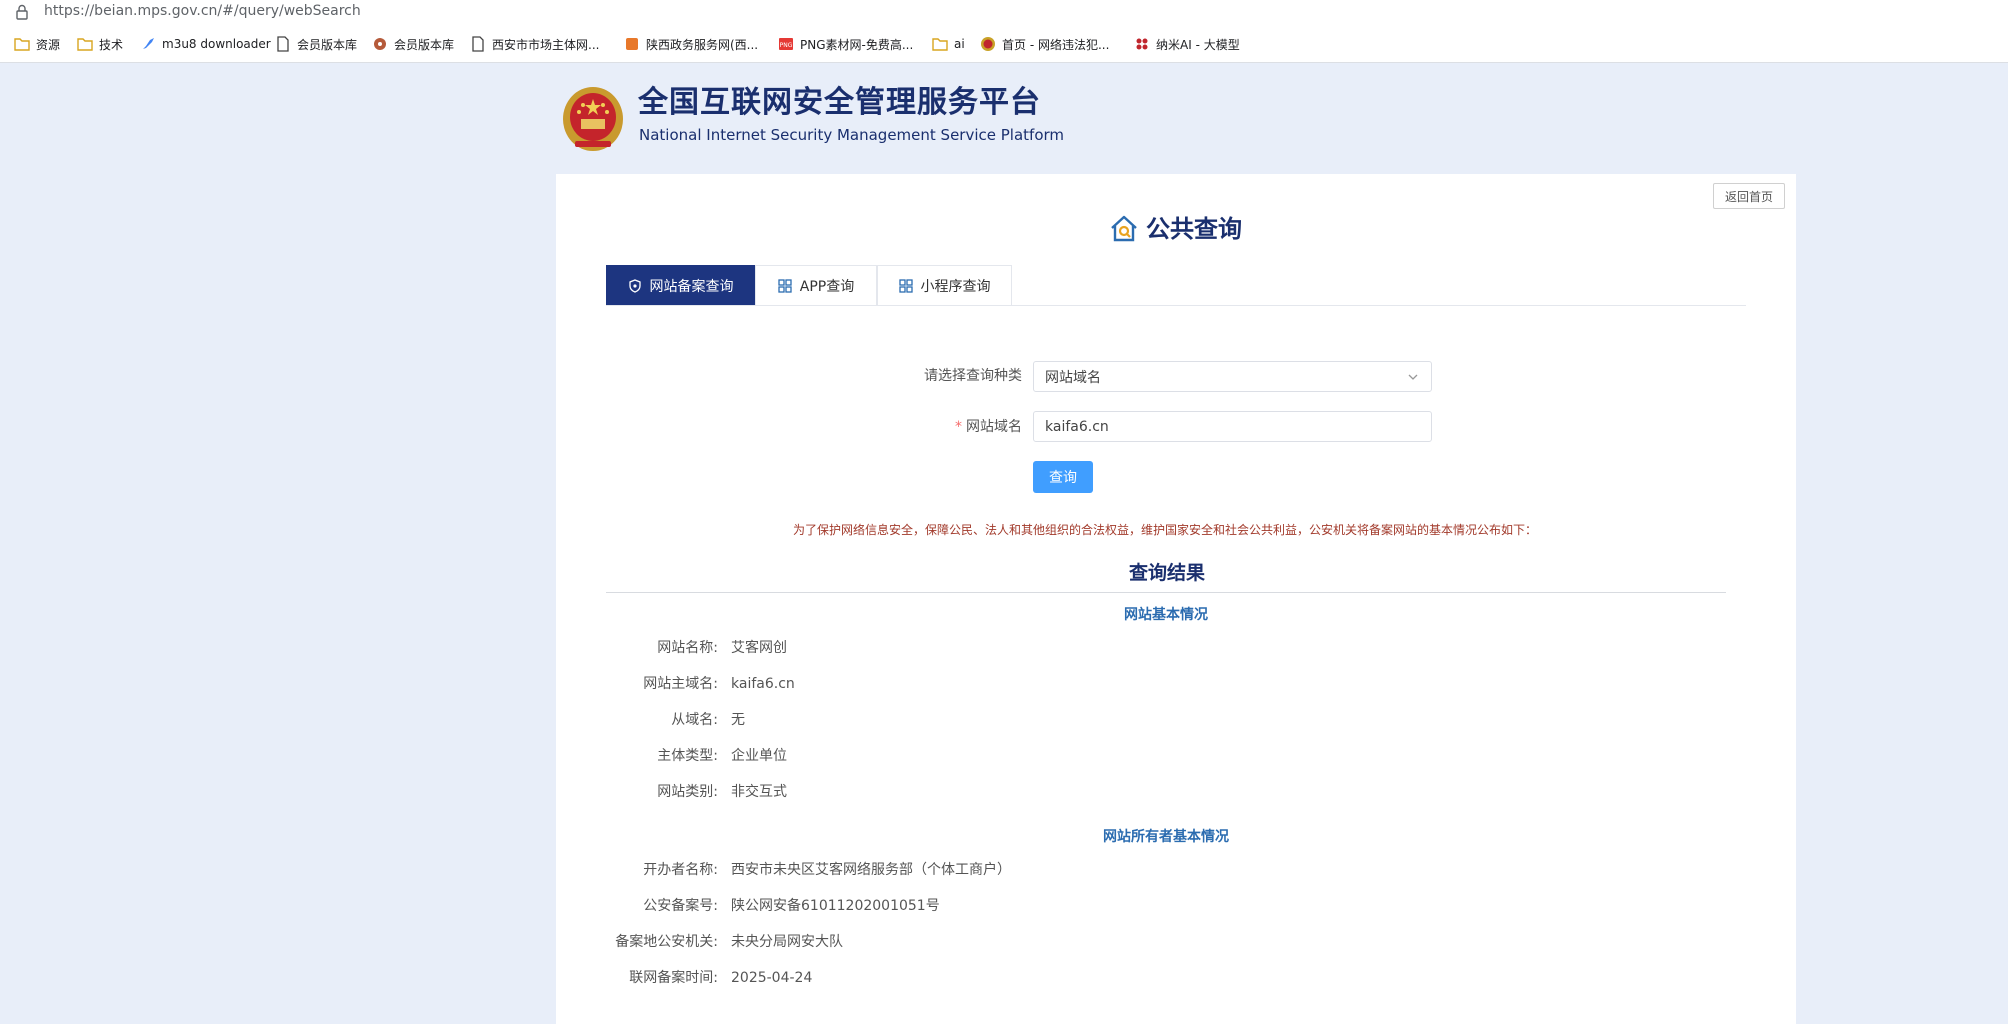  I want to click on site-info-section-title: 网站基本情况, so click(1166, 615).